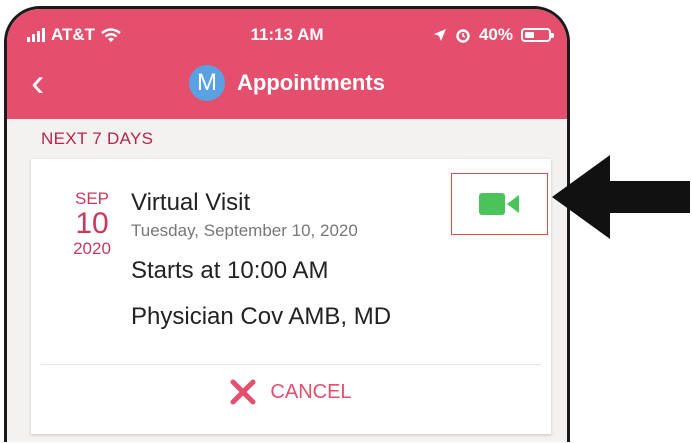 The width and height of the screenshot is (692, 443). Describe the element at coordinates (92, 198) in the screenshot. I see `appointment-month: SEP` at that location.